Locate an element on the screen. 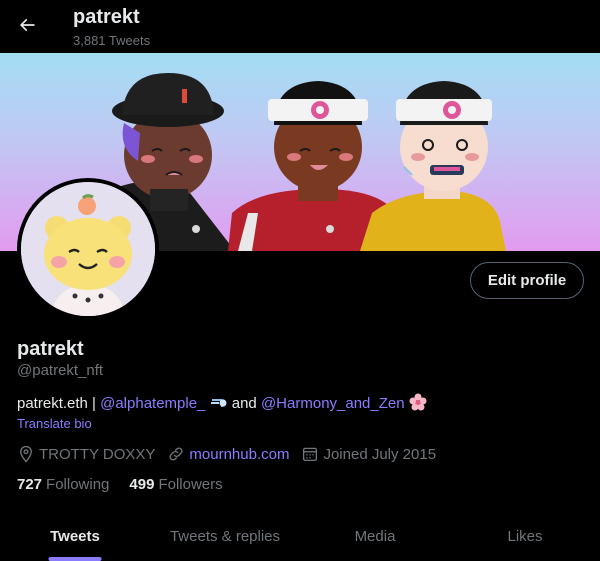  avatar is located at coordinates (88, 249).